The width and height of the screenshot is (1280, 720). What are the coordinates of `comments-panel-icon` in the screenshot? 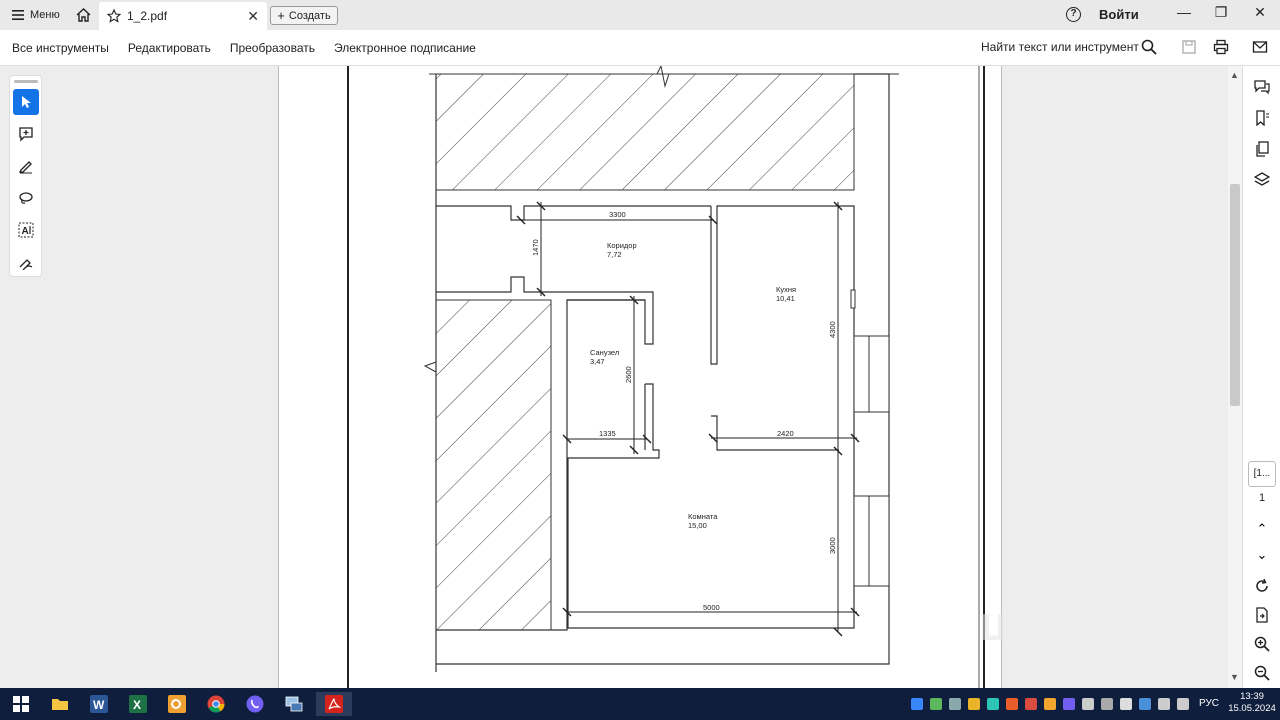 It's located at (1262, 87).